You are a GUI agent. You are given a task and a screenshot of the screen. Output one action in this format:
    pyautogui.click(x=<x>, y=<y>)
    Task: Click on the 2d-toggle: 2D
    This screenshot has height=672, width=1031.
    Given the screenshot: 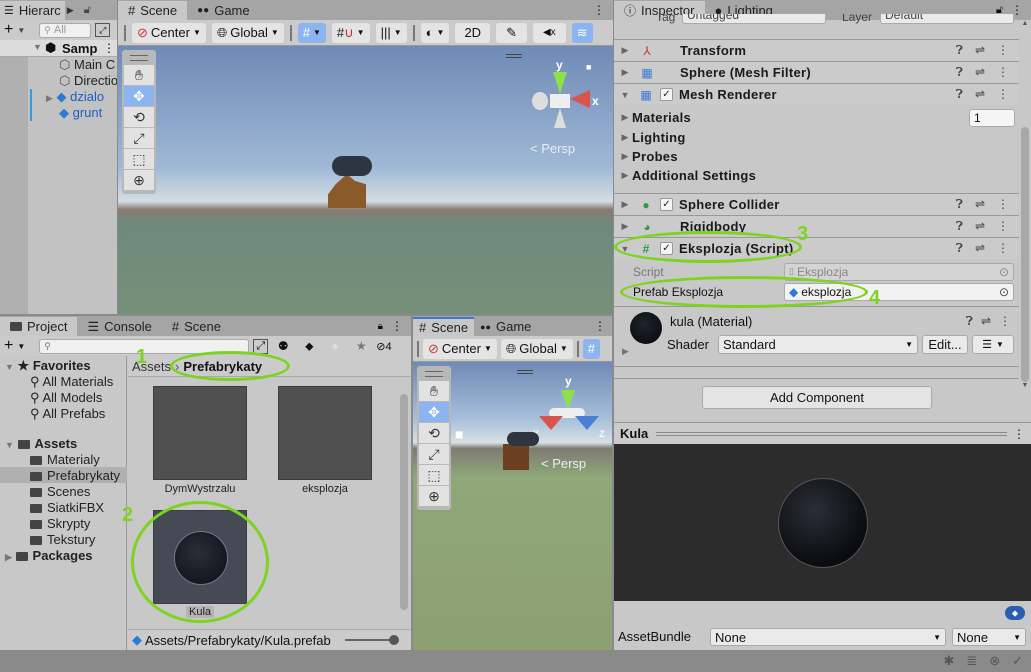 What is the action you would take?
    pyautogui.click(x=473, y=32)
    